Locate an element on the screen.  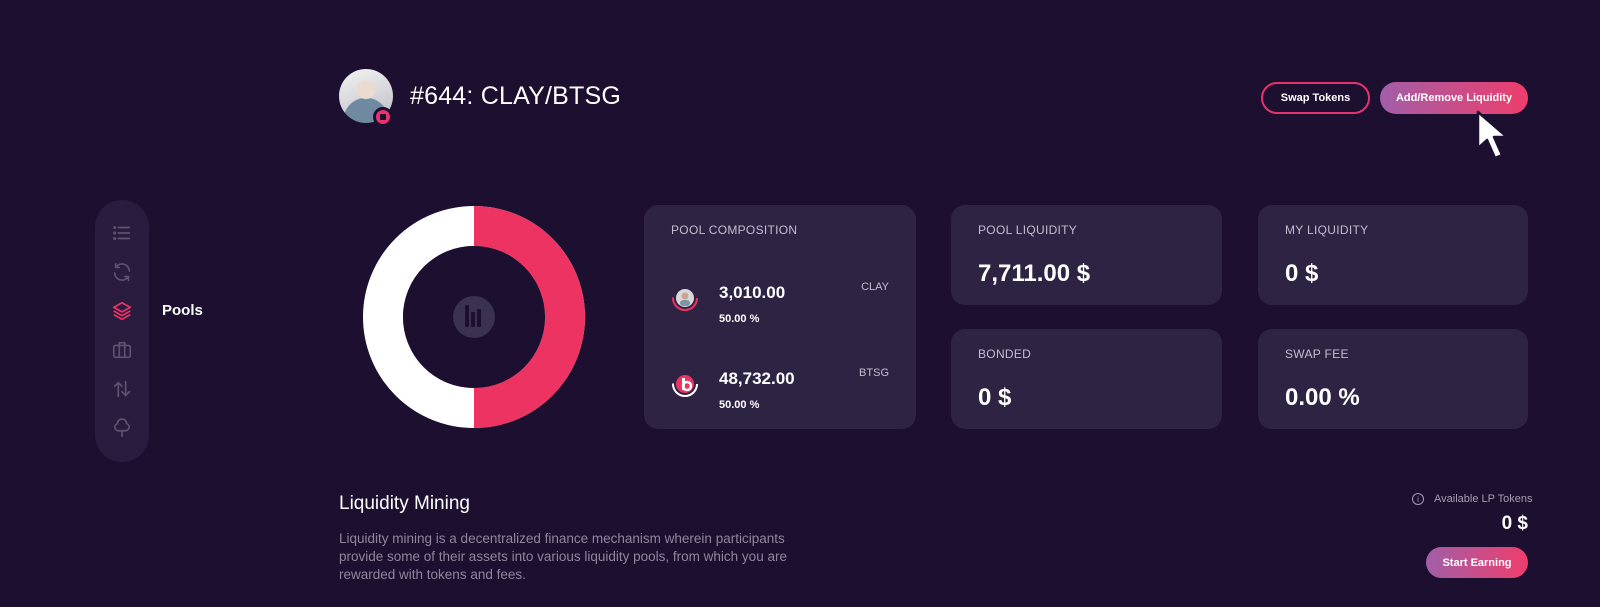
sidebar-item-staking is located at coordinates (122, 428).